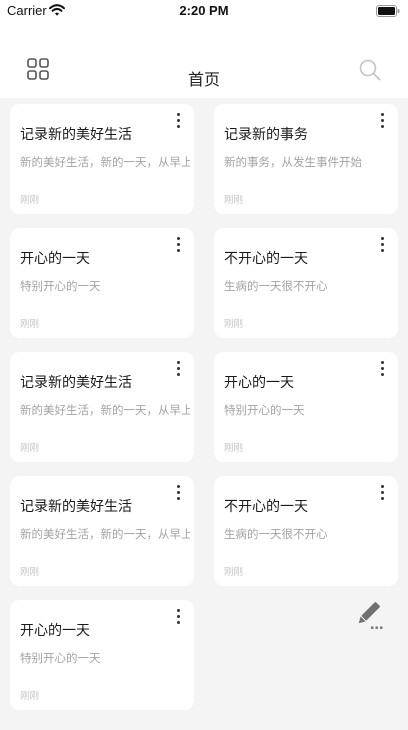 This screenshot has width=408, height=730. Describe the element at coordinates (293, 162) in the screenshot. I see `note-description: 新的事务，从发生事件开始` at that location.